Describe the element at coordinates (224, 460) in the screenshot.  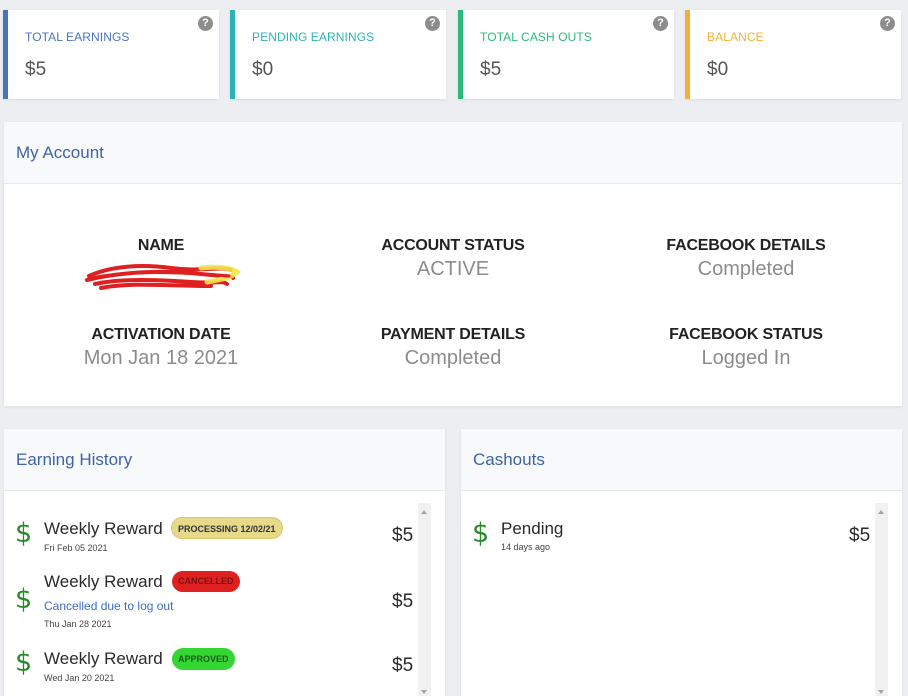
I see `earning-history-header: Earning History` at that location.